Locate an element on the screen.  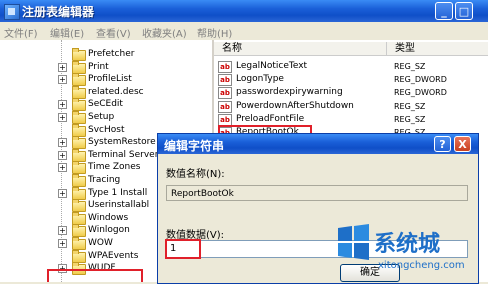
tree-item-label: Print is located at coordinates (98, 66).